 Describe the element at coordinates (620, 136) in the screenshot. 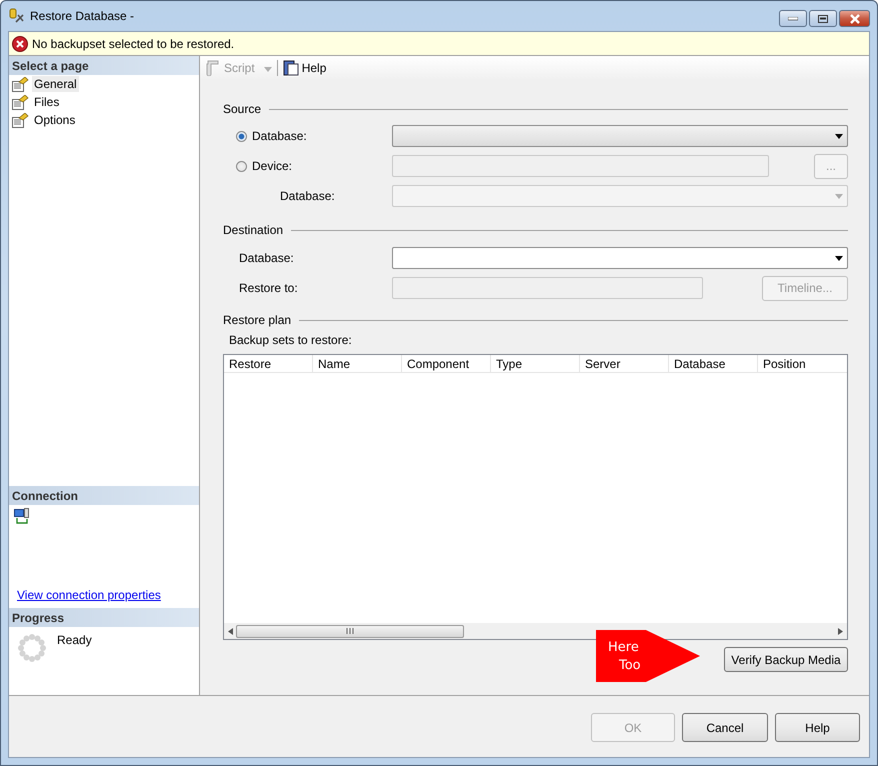

I see `database-dropdown` at that location.